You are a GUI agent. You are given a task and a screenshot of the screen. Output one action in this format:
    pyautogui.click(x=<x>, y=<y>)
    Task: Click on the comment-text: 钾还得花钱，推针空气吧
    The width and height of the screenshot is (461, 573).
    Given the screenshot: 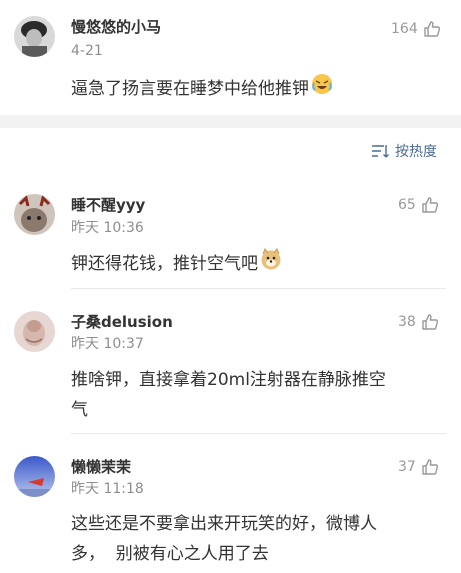 What is the action you would take?
    pyautogui.click(x=176, y=263)
    